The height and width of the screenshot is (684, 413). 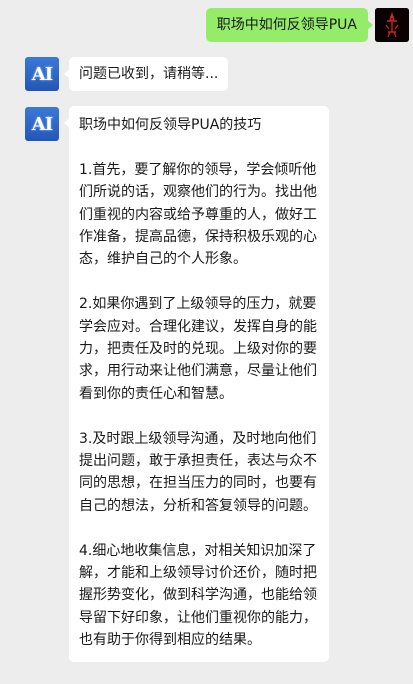 I want to click on user-message-text: 职场中如何反领导PUA, so click(x=286, y=25).